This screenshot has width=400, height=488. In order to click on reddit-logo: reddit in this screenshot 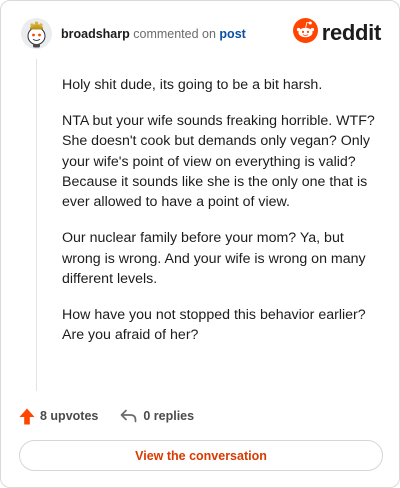, I will do `click(337, 33)`.